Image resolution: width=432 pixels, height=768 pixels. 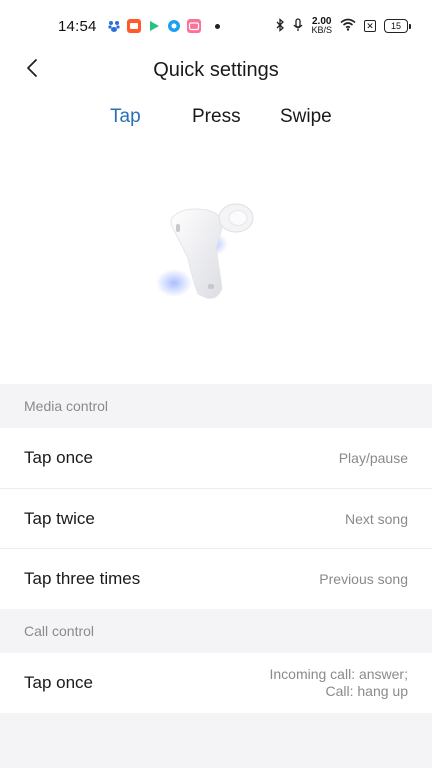 What do you see at coordinates (363, 578) in the screenshot?
I see `row-value: Previous song` at bounding box center [363, 578].